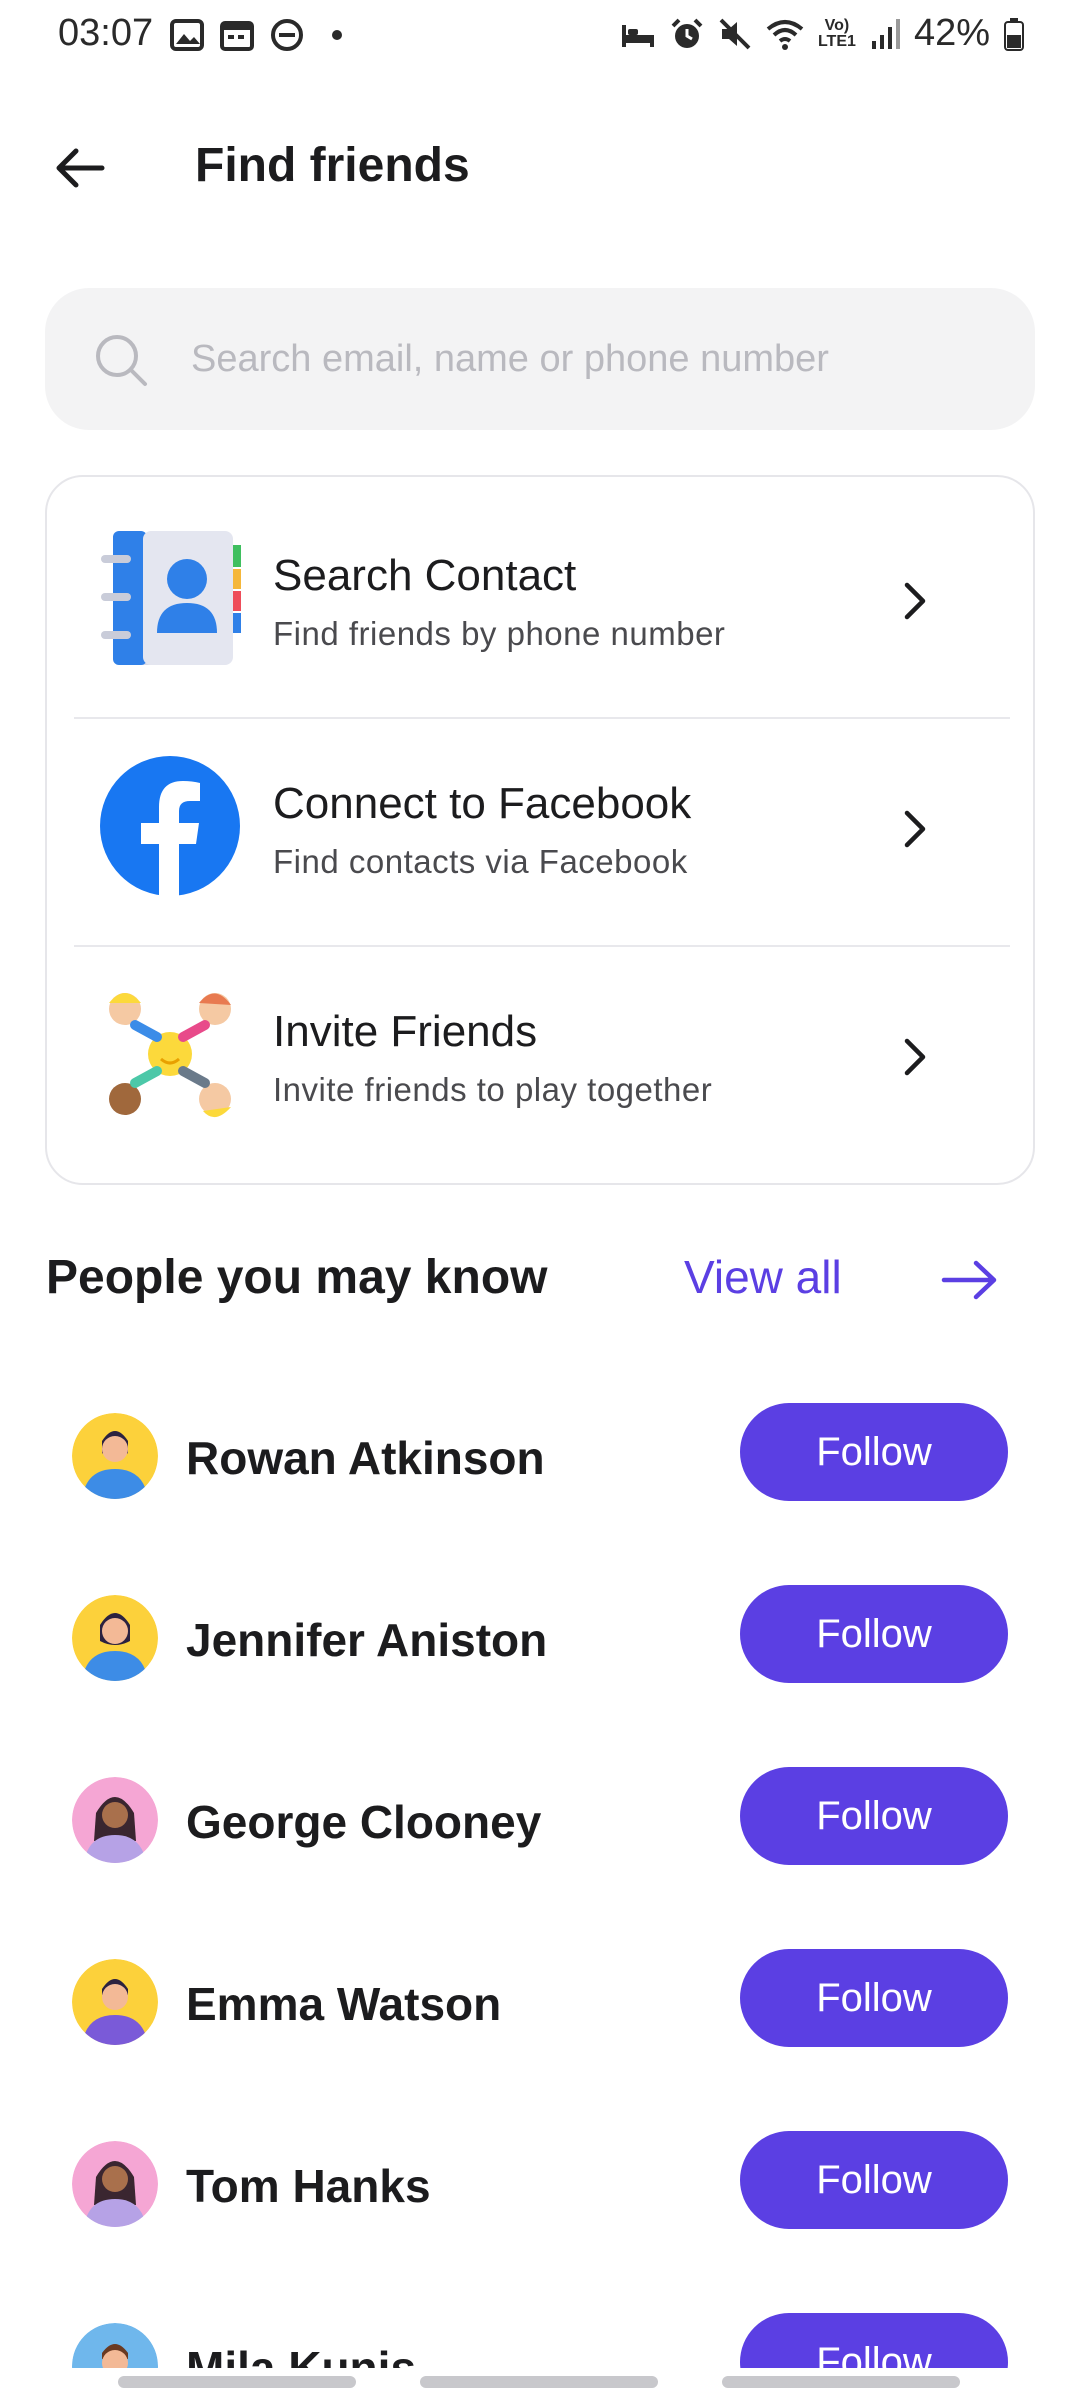 Image resolution: width=1080 pixels, height=2408 pixels. I want to click on view-all-link: View all, so click(763, 1277).